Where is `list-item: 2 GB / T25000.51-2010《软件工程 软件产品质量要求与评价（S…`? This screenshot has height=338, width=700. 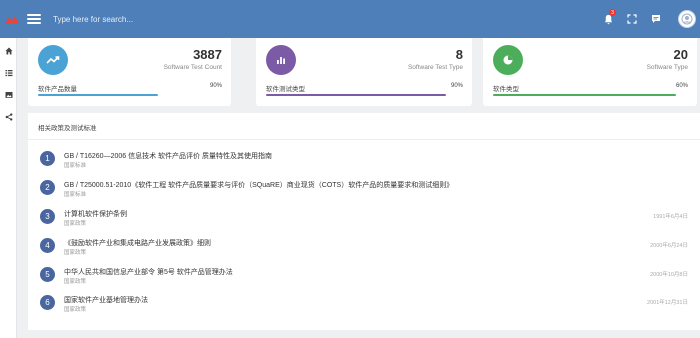
list-item: 2 GB / T25000.51-2010《软件工程 软件产品质量要求与评价（S… is located at coordinates (364, 190).